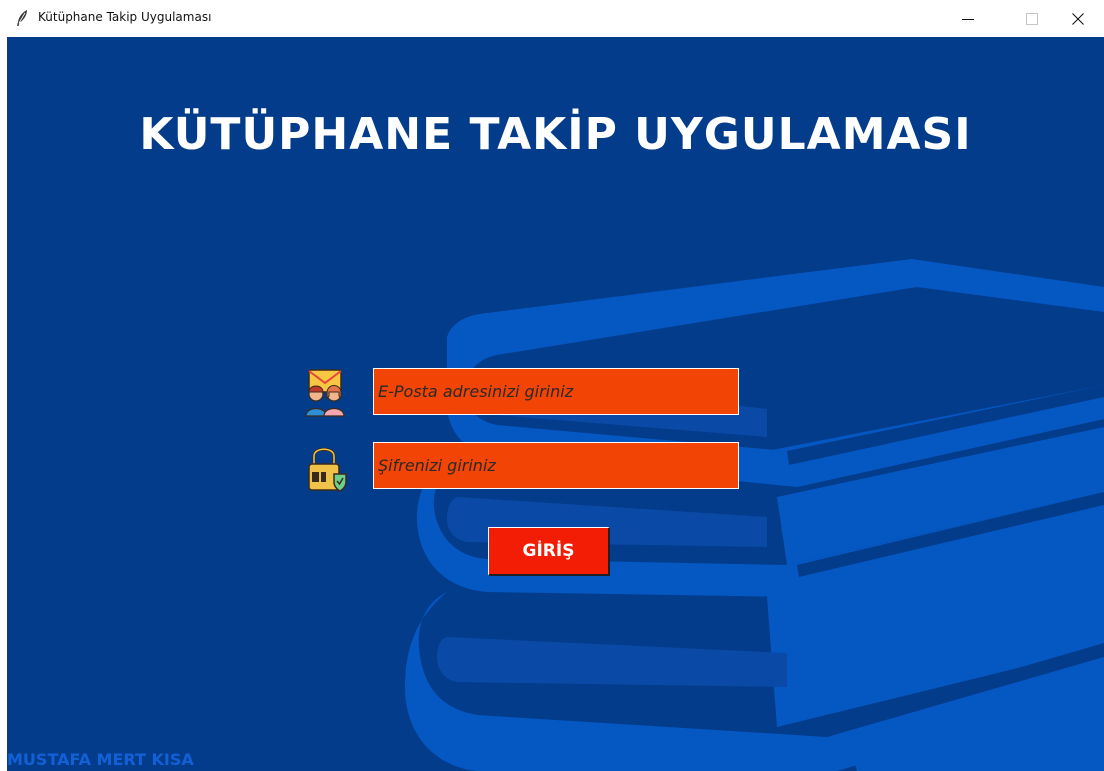 This screenshot has width=1104, height=771. Describe the element at coordinates (552, 18) in the screenshot. I see `title-bar: Kütüphane Takip Uygulaması` at that location.